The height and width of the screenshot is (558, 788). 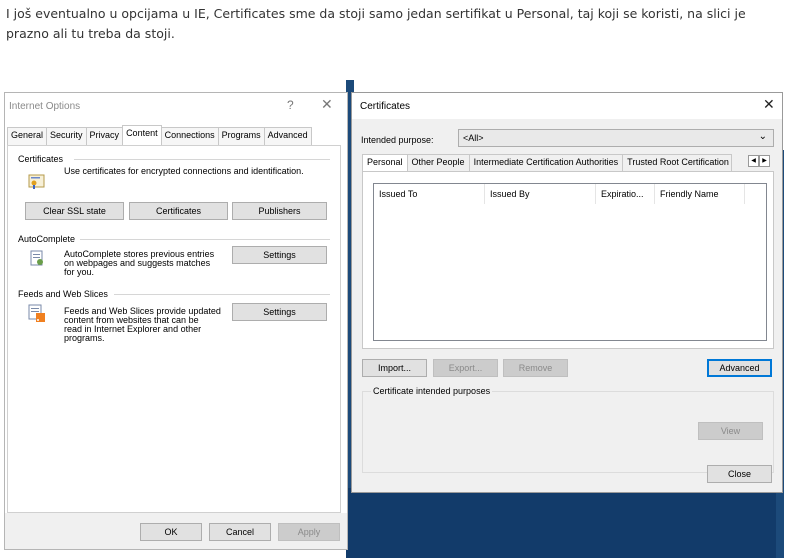 I want to click on view-button: View, so click(x=730, y=431).